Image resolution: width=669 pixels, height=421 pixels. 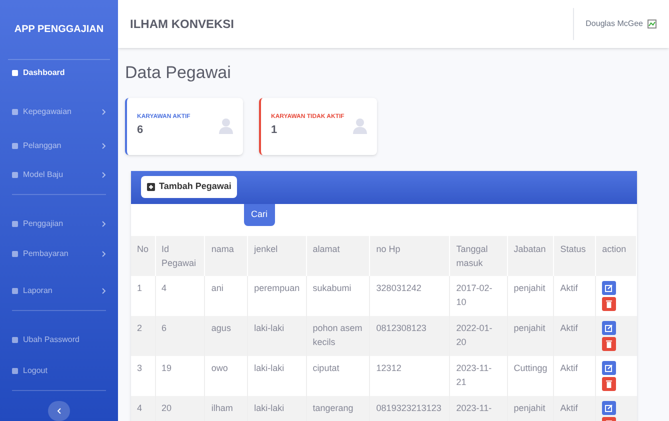 I want to click on sidebar-item: Penggajian, so click(x=59, y=224).